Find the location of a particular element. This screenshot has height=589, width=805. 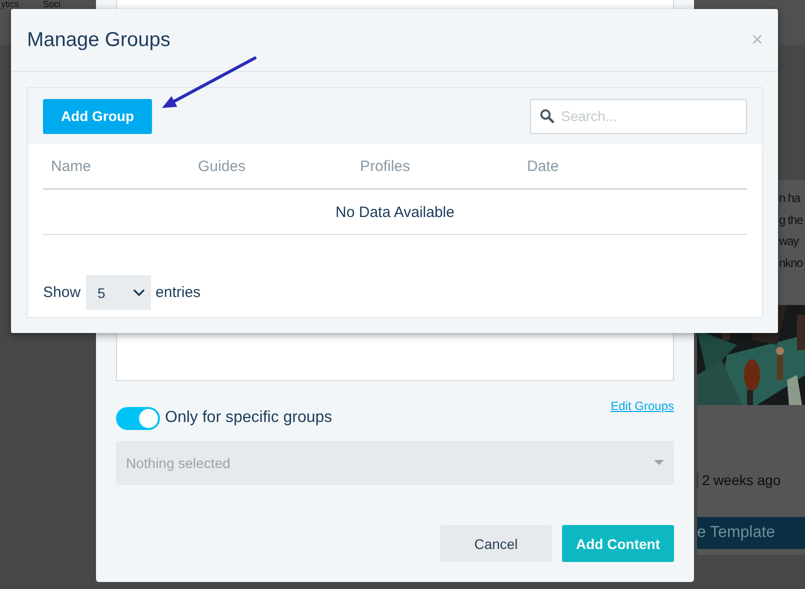

close-button: × is located at coordinates (757, 40).